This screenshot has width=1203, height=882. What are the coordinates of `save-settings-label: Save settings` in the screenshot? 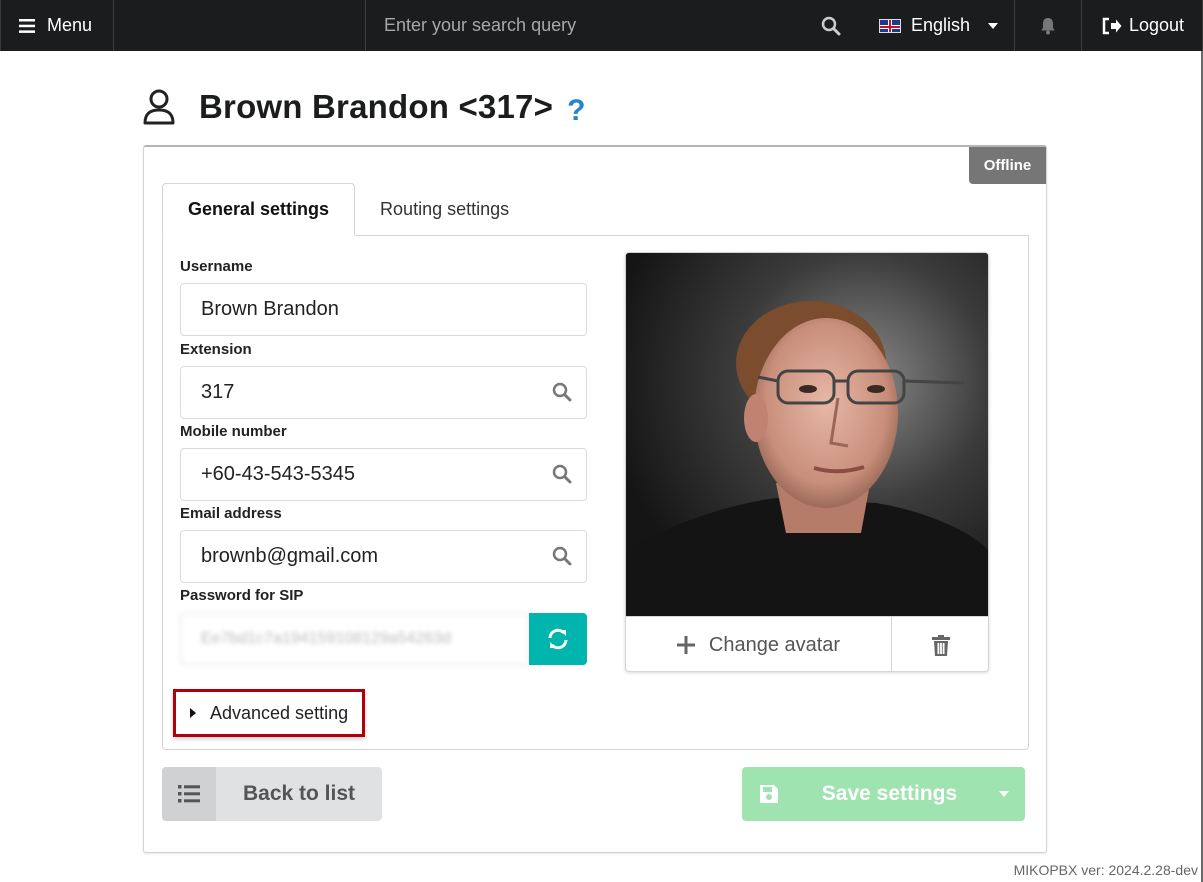 It's located at (889, 793).